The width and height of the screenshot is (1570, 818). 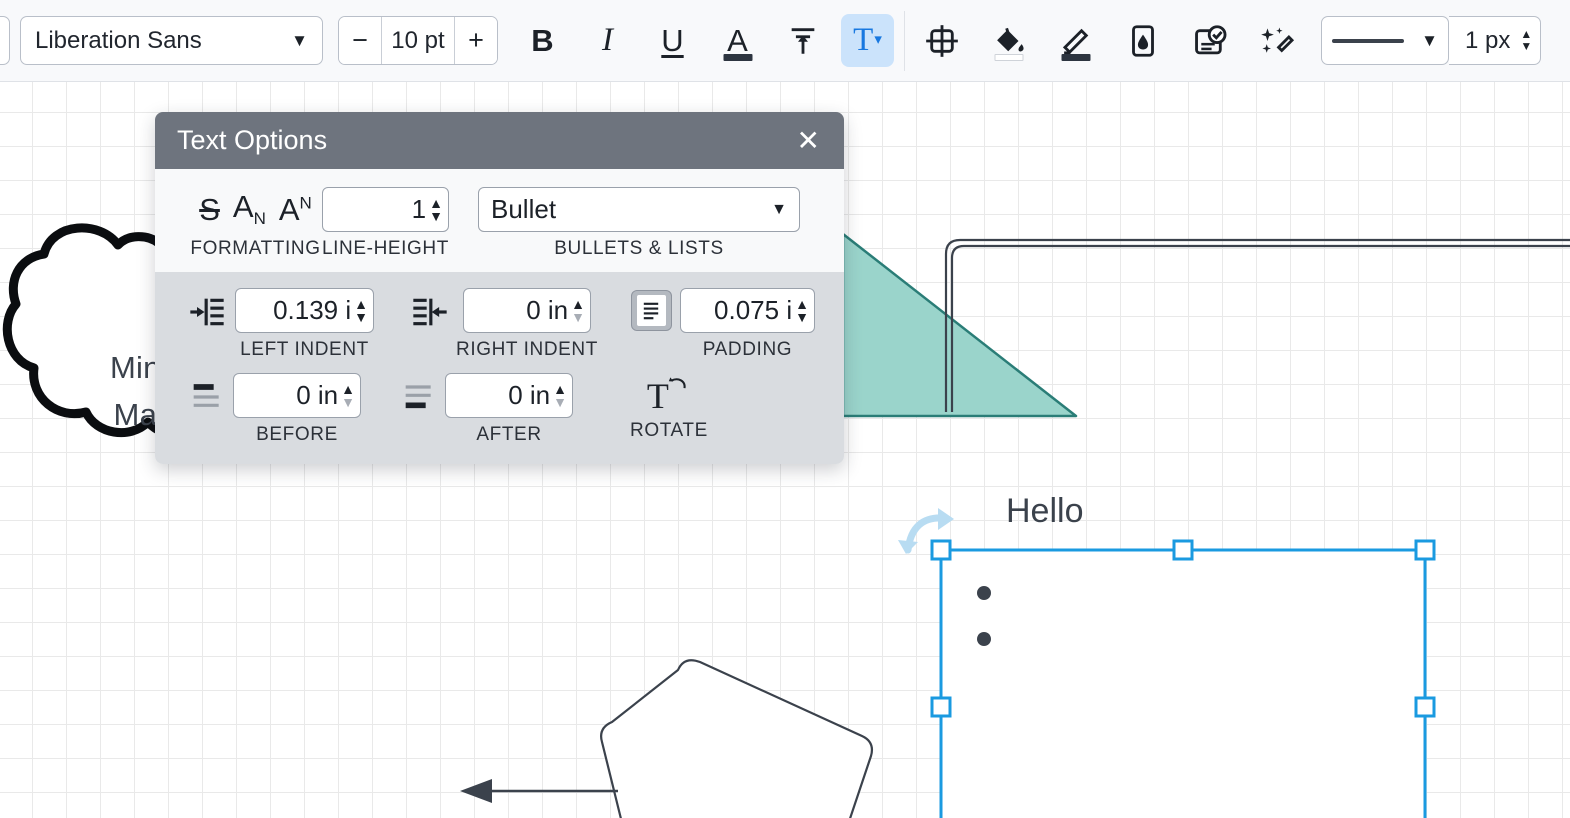 I want to click on left-indent-input: 0.139 i ▲ ▼, so click(x=304, y=310).